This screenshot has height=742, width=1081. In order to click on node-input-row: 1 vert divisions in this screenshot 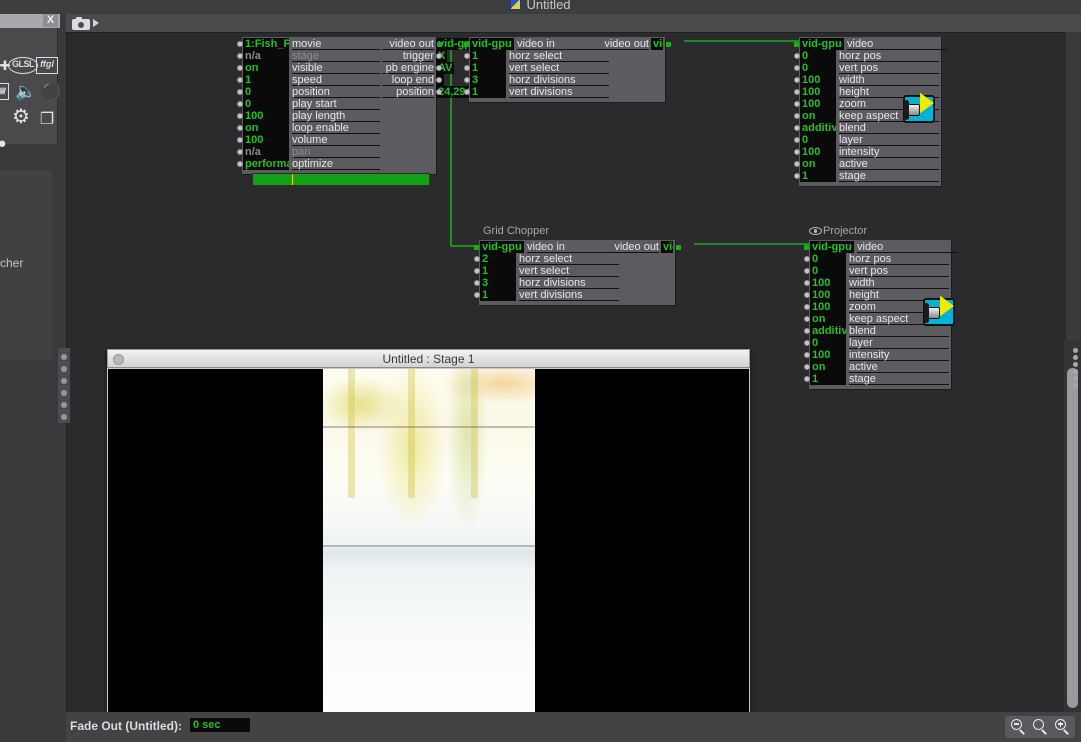, I will do `click(574, 295)`.